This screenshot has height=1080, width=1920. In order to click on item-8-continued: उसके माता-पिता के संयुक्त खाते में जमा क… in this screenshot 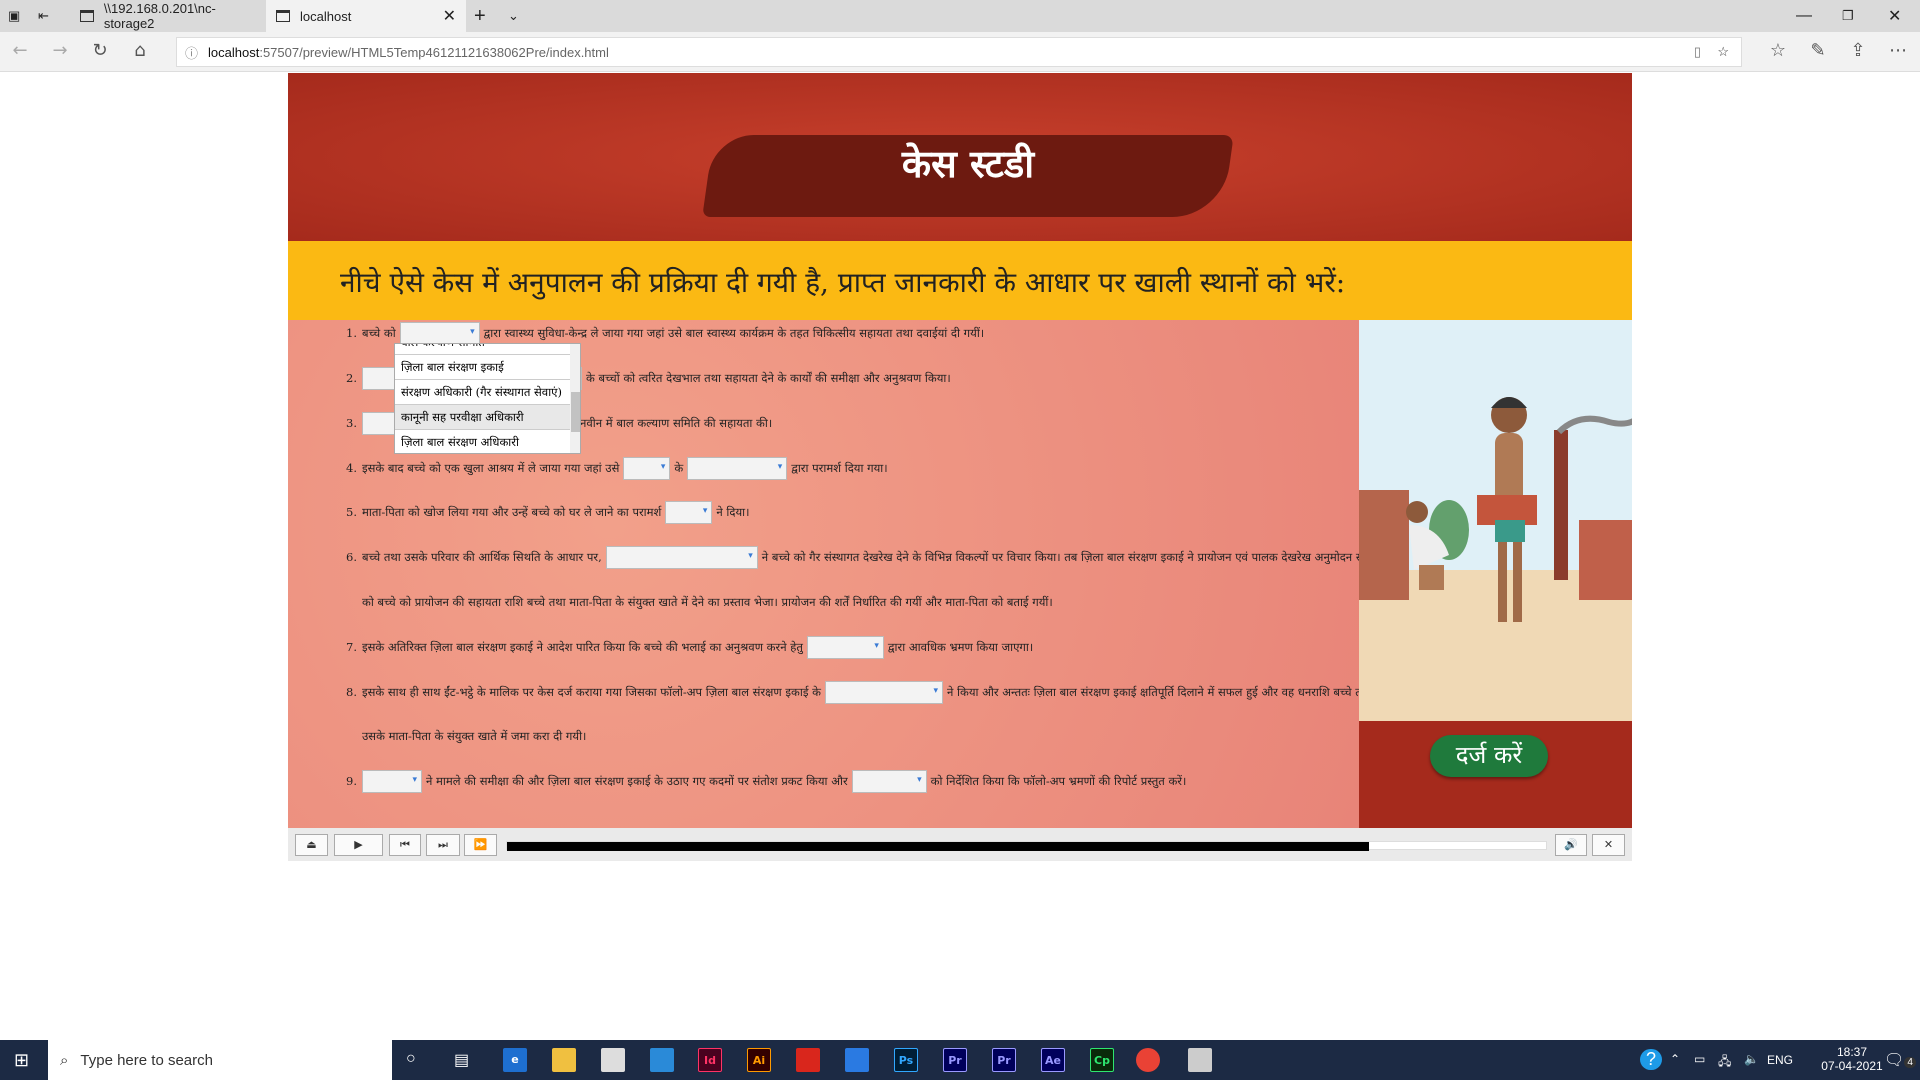, I will do `click(474, 735)`.